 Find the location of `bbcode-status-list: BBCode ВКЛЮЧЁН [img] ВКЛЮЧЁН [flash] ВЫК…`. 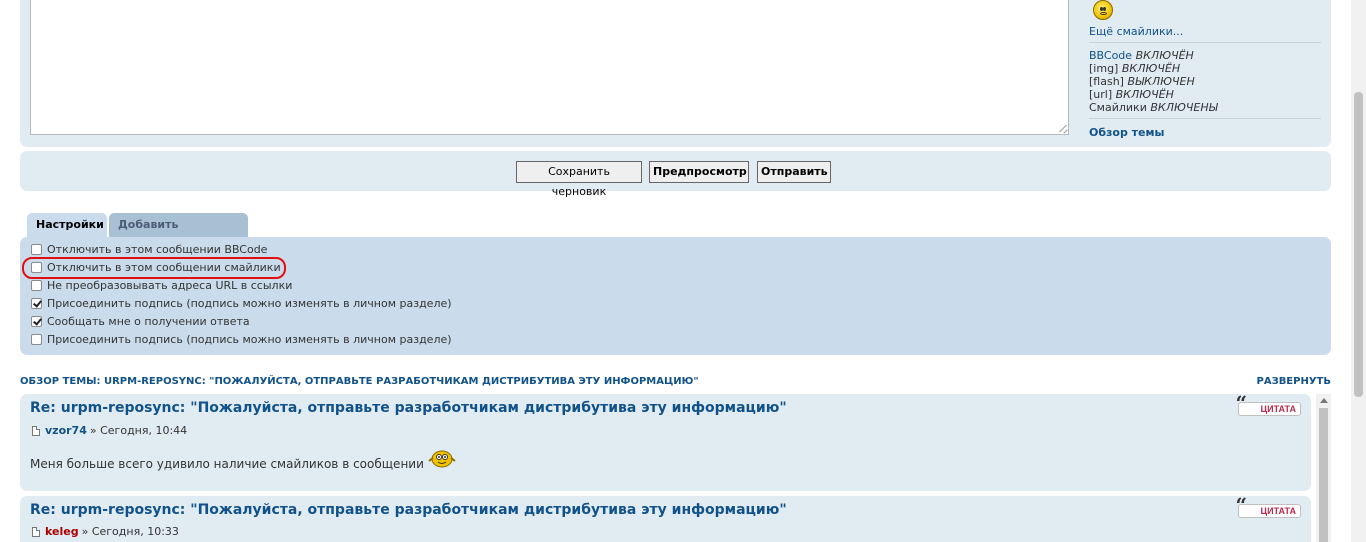

bbcode-status-list: BBCode ВКЛЮЧЁН [img] ВКЛЮЧЁН [flash] ВЫК… is located at coordinates (1153, 81).